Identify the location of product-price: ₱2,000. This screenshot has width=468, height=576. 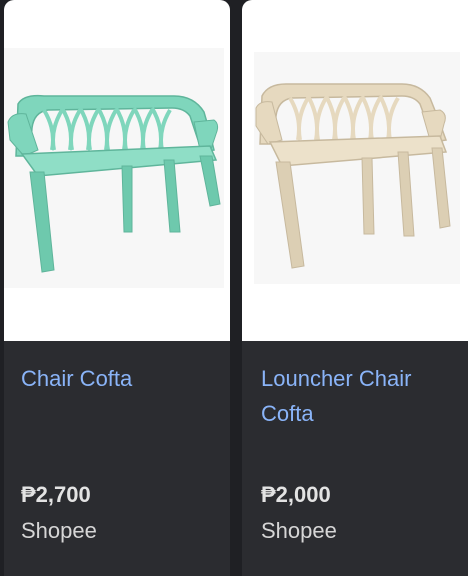
(296, 494).